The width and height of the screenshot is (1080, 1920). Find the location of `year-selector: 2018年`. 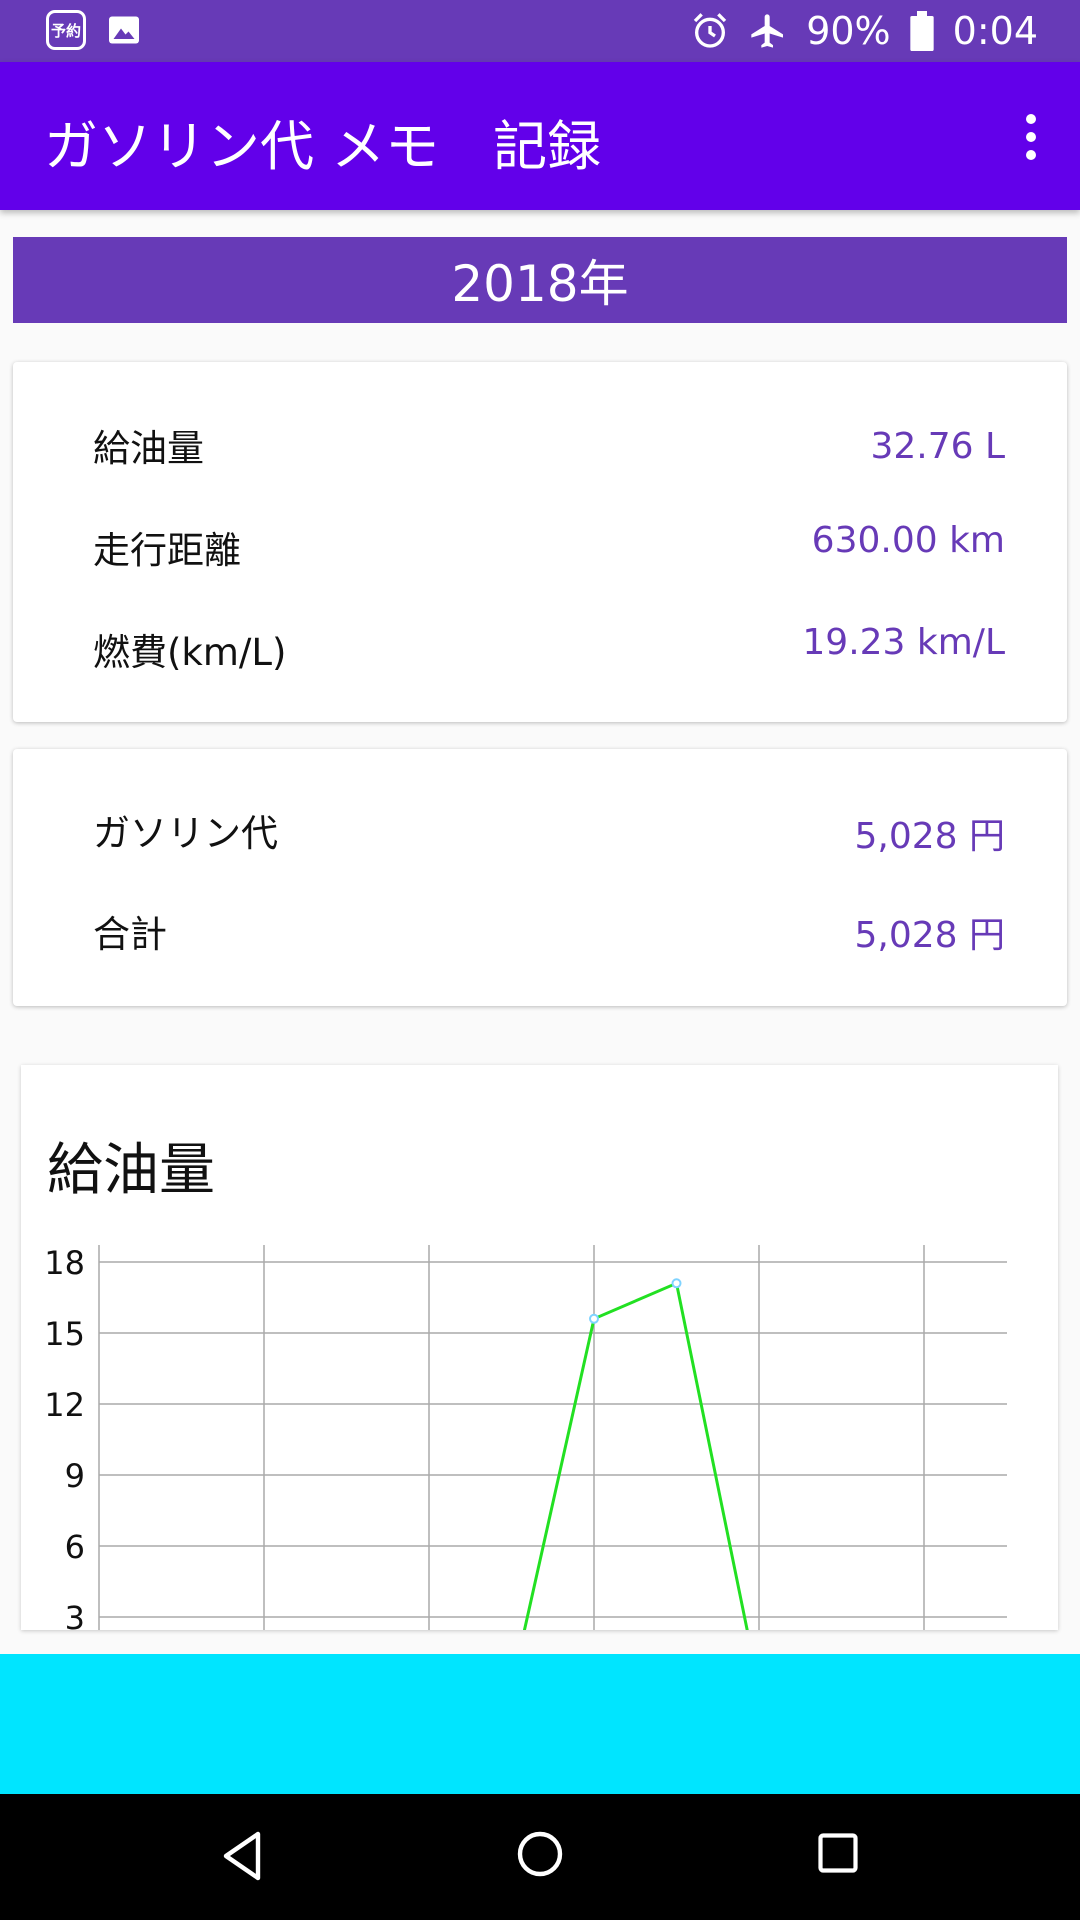

year-selector: 2018年 is located at coordinates (540, 280).